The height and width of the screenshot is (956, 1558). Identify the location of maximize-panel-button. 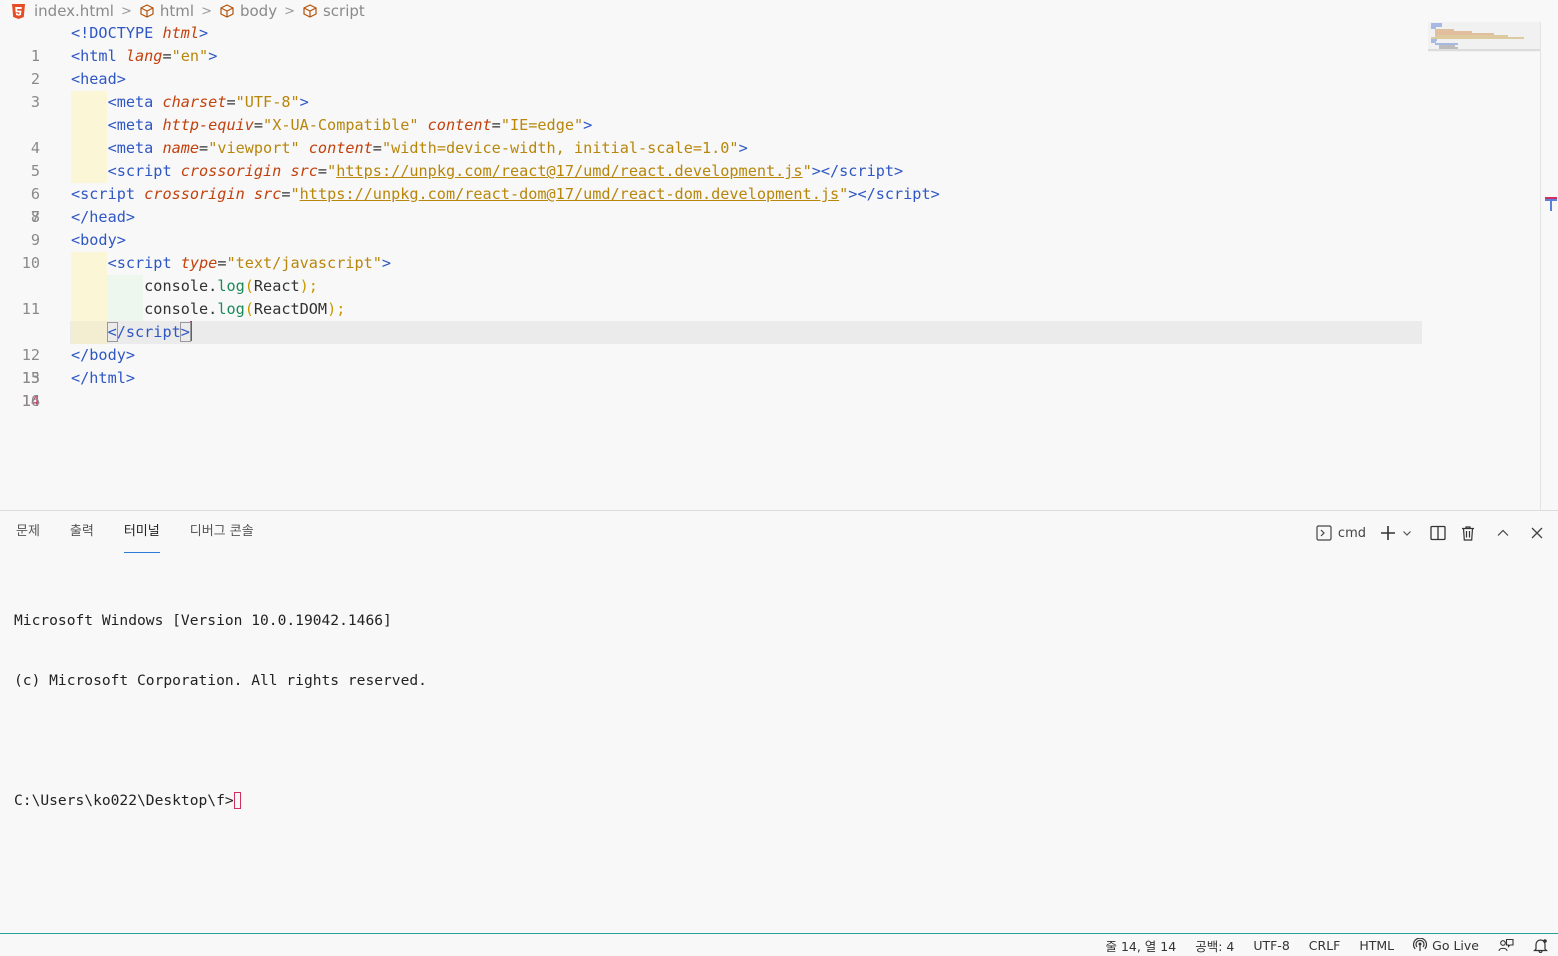
(1503, 533).